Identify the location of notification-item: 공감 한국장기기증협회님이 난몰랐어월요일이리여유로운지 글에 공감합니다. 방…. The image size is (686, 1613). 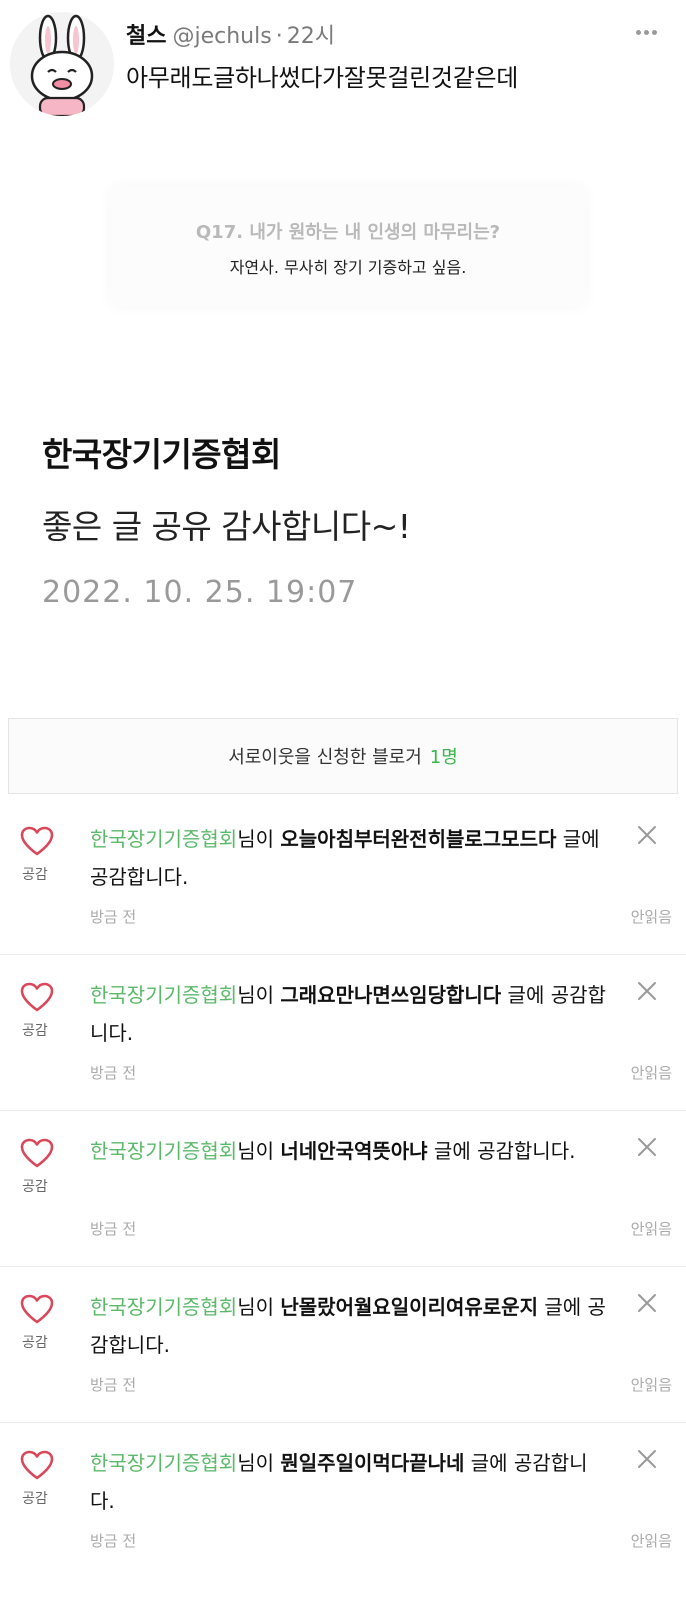
(343, 1344).